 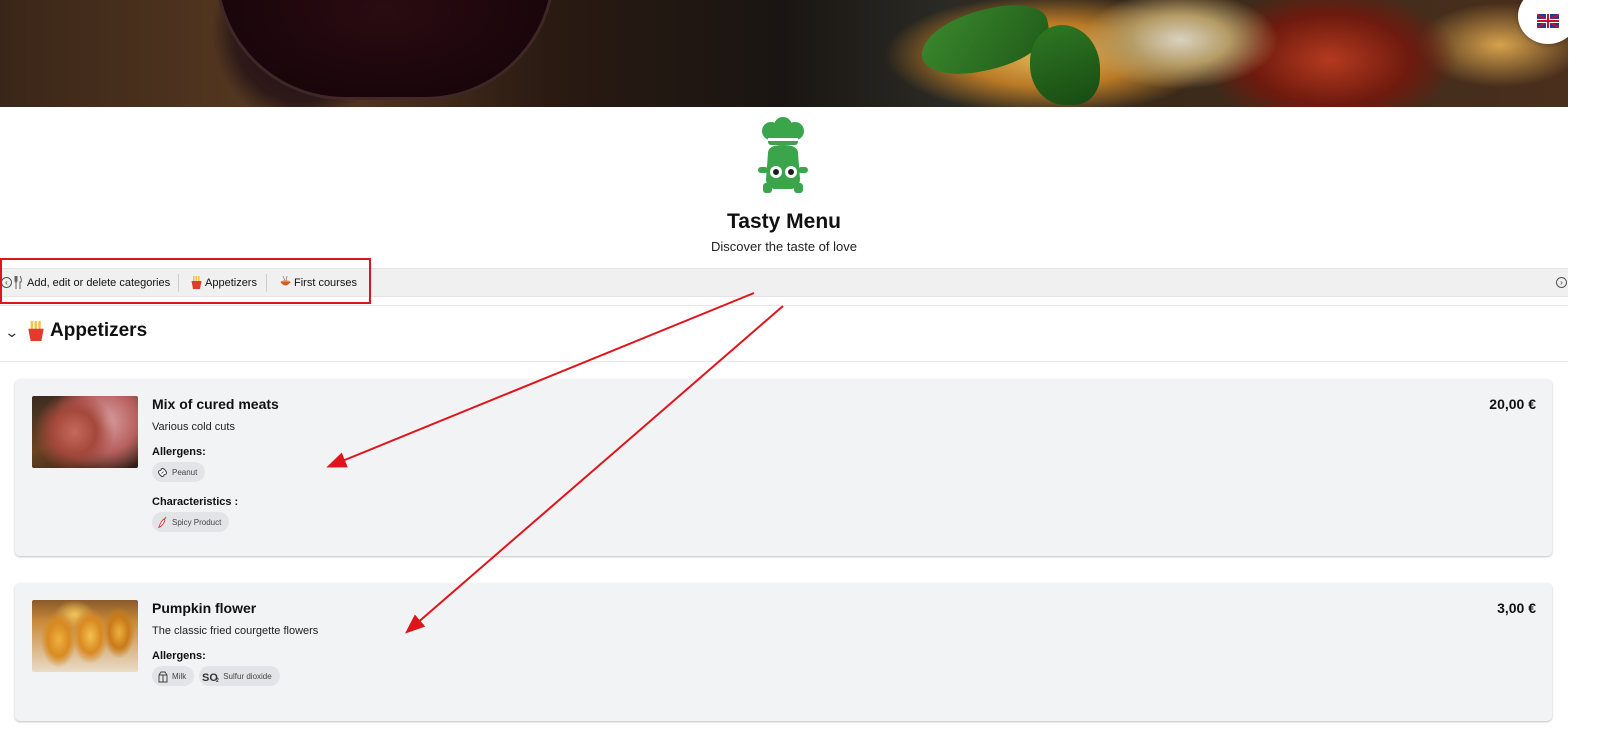 I want to click on dish-price: 20,00 €, so click(x=1512, y=404).